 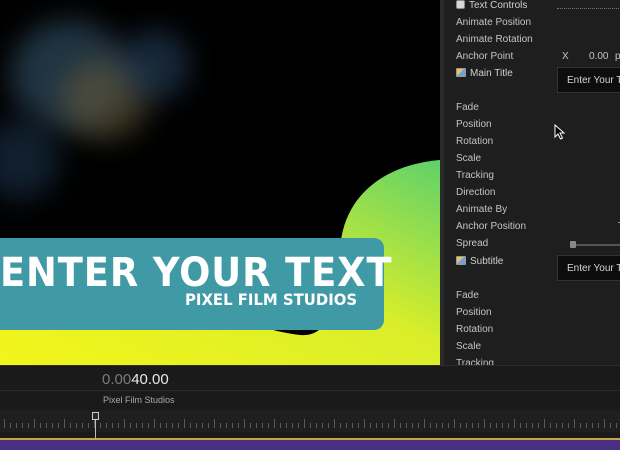 I want to click on main-title-row: Main Title, so click(x=484, y=76).